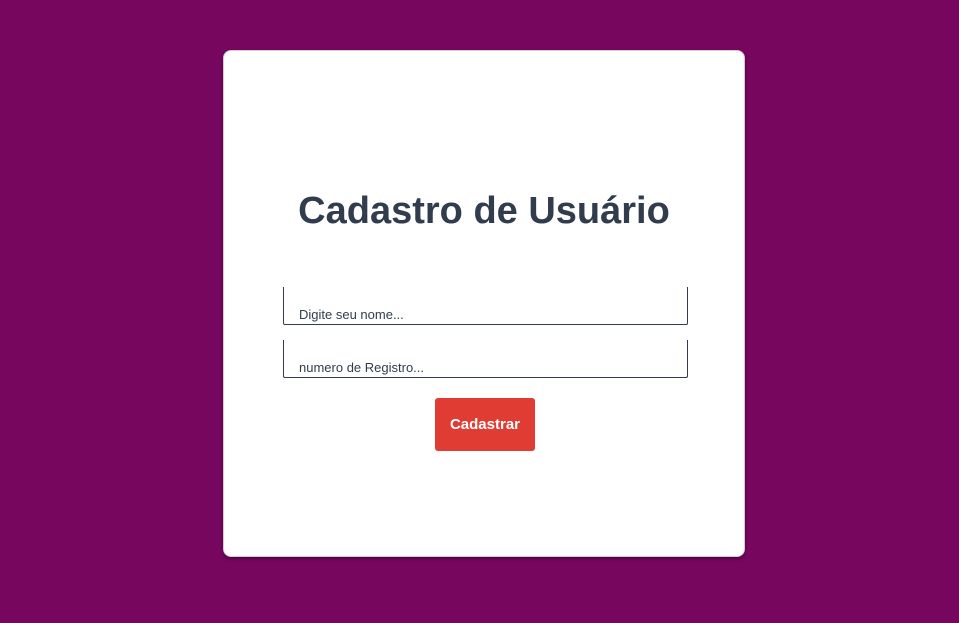 This screenshot has width=959, height=623. I want to click on name-input, so click(485, 306).